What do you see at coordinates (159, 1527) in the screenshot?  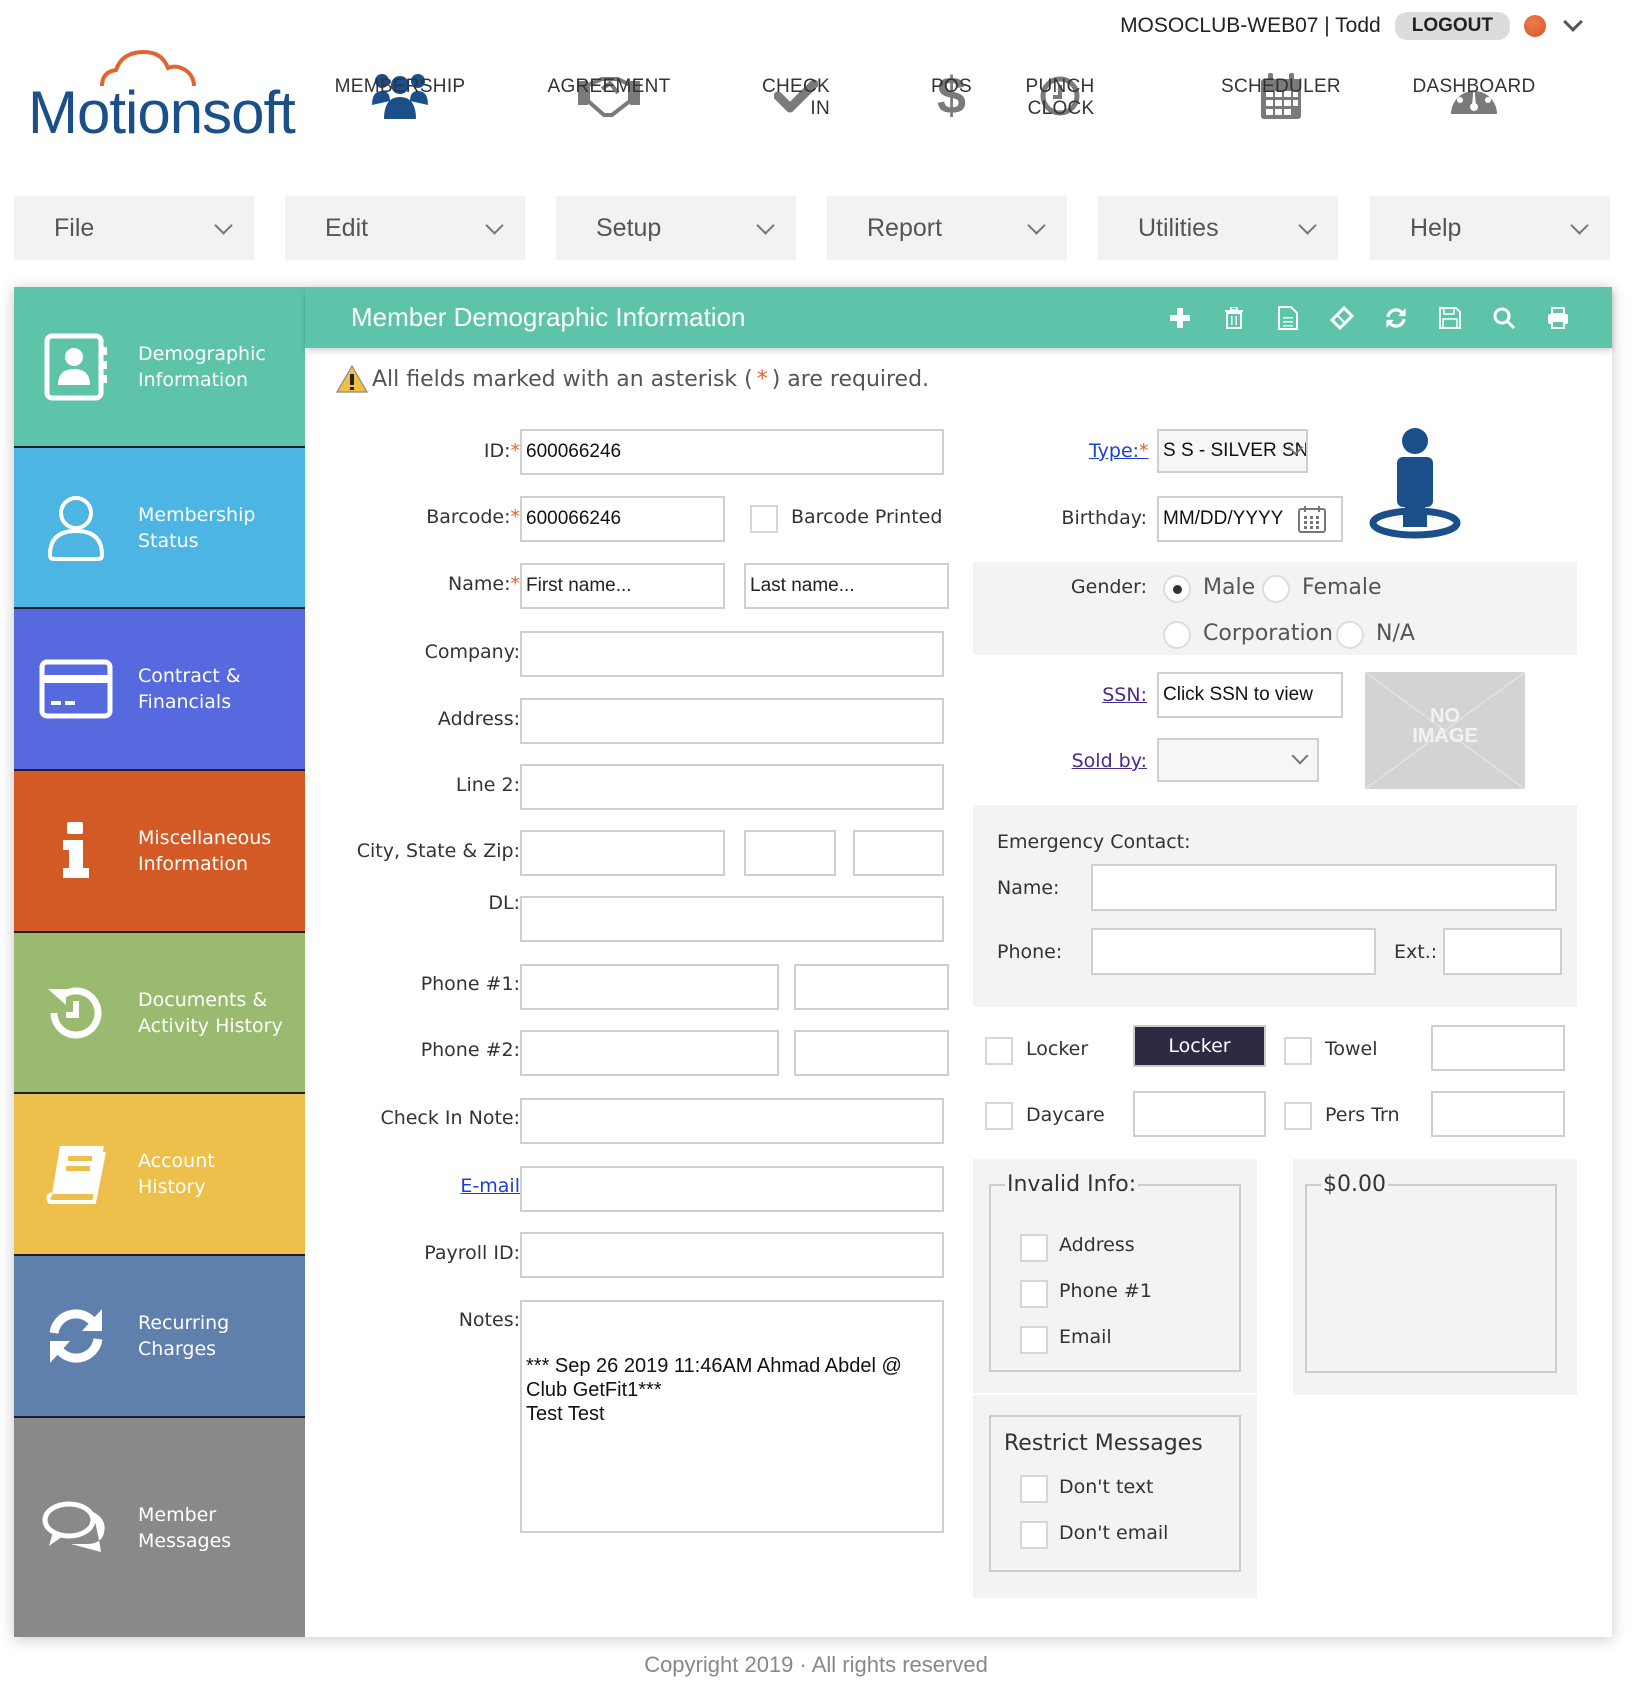 I see `sidebar-item-member-messages: Member Messages` at bounding box center [159, 1527].